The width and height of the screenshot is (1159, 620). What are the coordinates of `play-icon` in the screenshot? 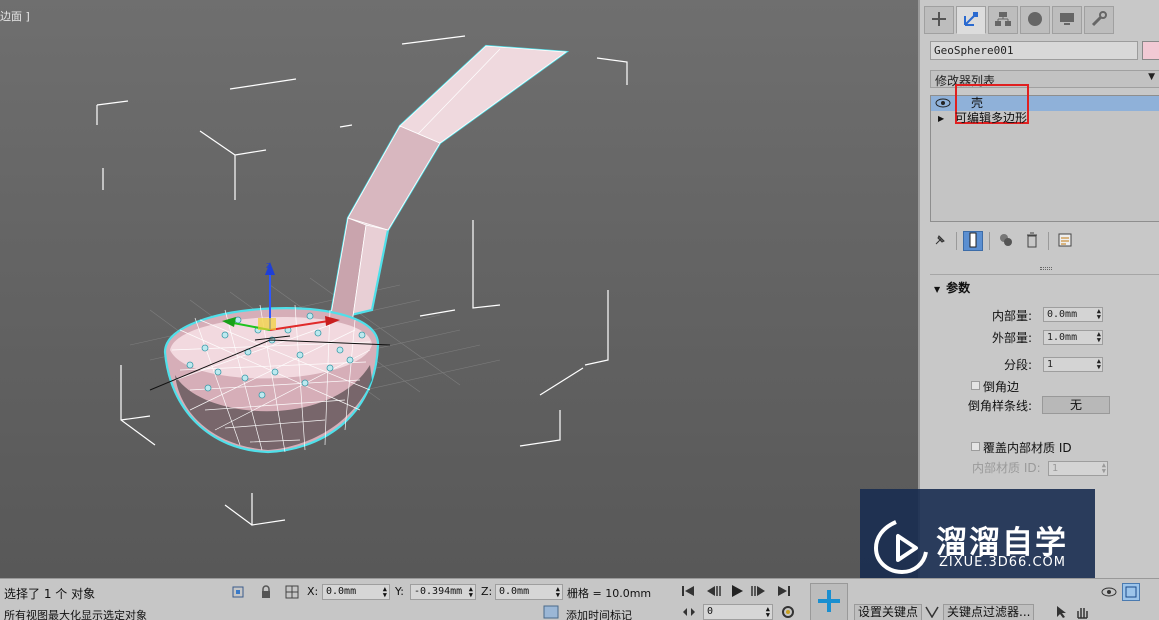 It's located at (737, 591).